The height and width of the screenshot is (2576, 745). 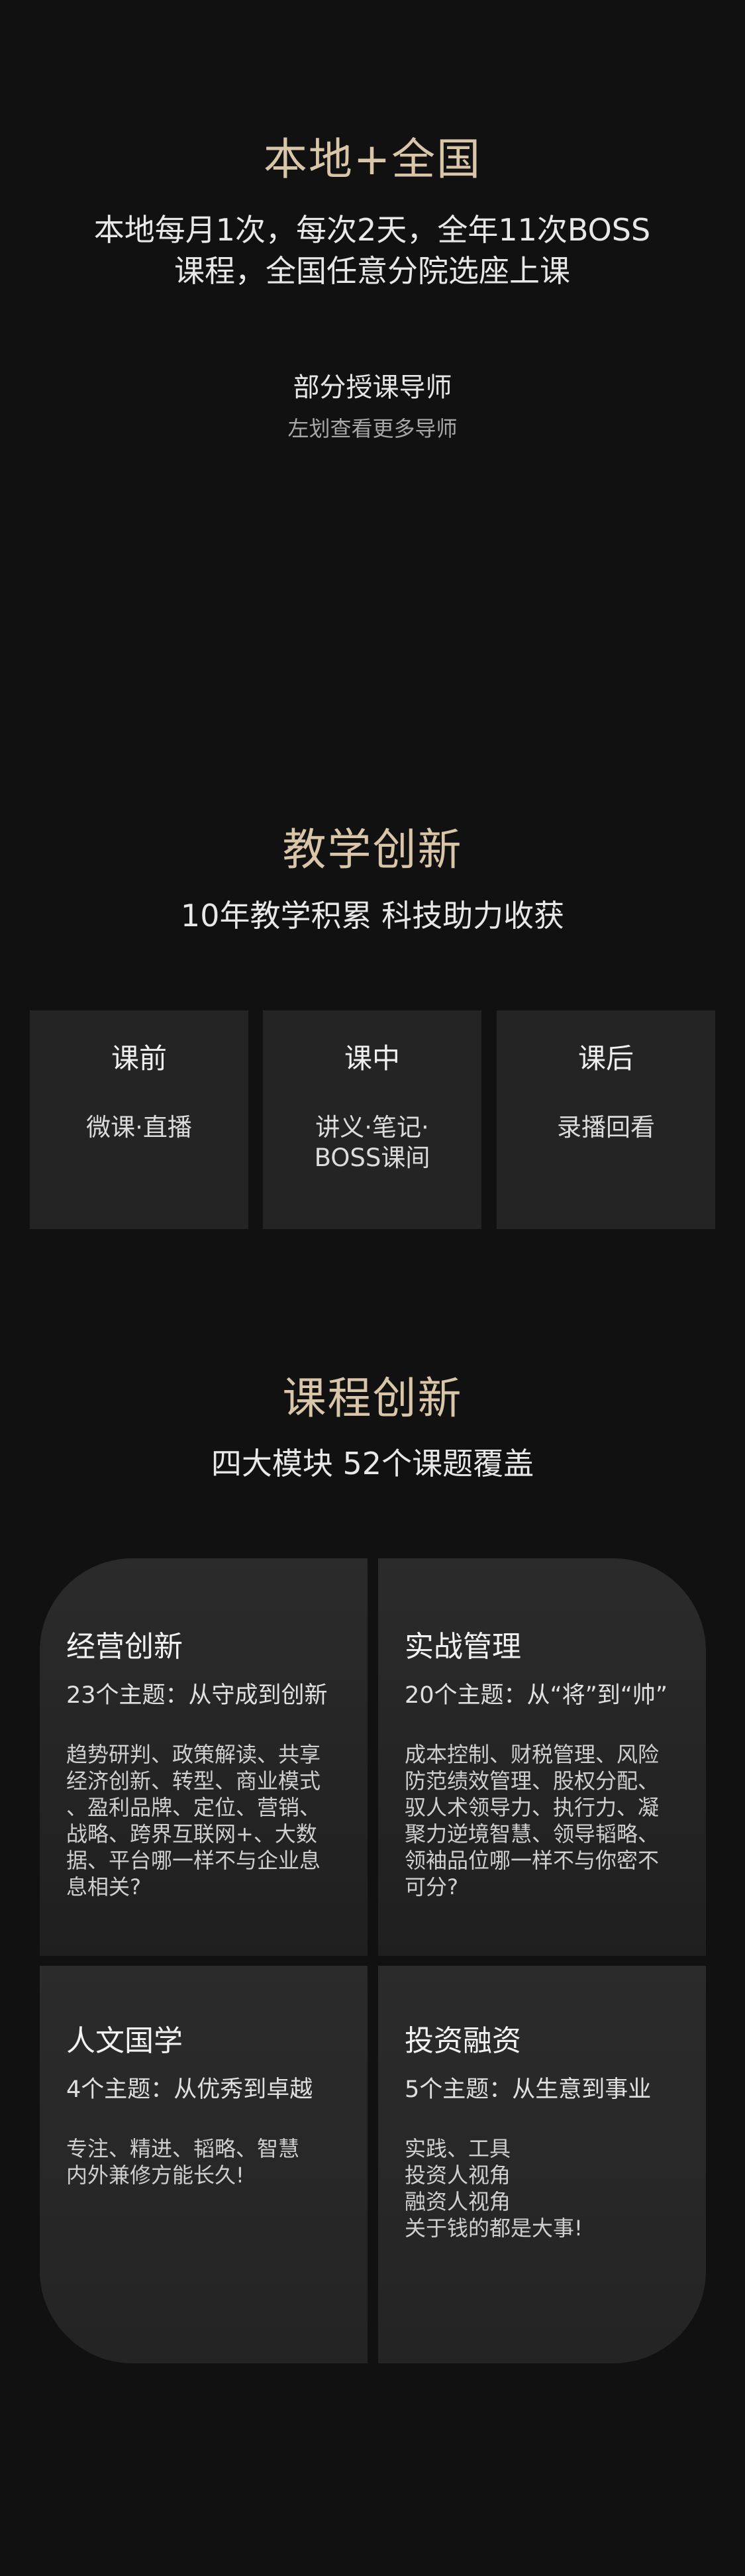 I want to click on card-title: 课后, so click(x=605, y=1058).